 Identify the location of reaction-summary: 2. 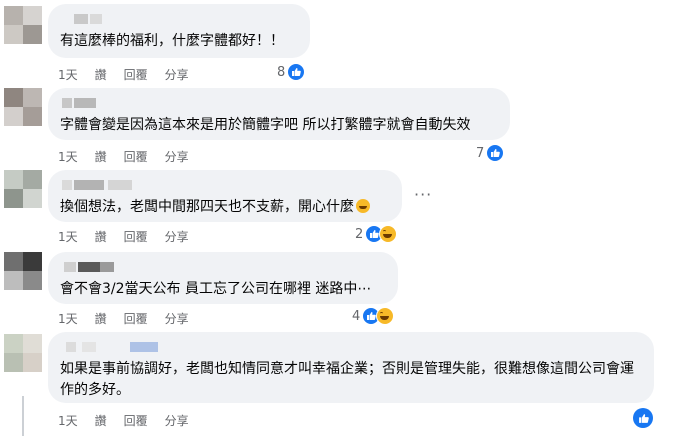
(376, 234).